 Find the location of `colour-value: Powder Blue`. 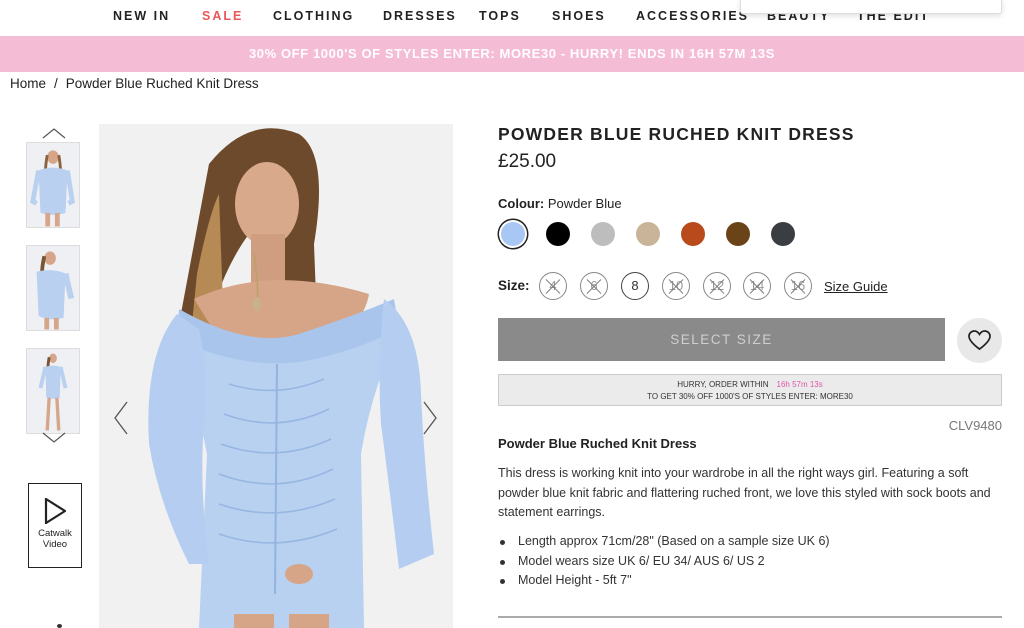

colour-value: Powder Blue is located at coordinates (584, 203).